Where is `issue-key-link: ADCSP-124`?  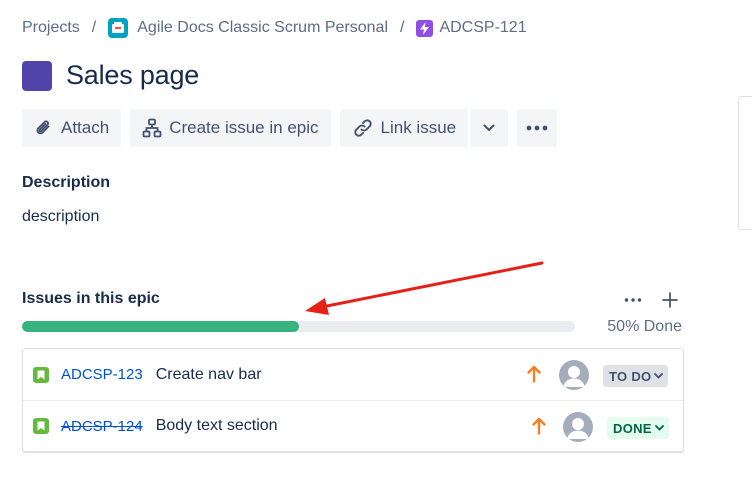
issue-key-link: ADCSP-124 is located at coordinates (102, 426).